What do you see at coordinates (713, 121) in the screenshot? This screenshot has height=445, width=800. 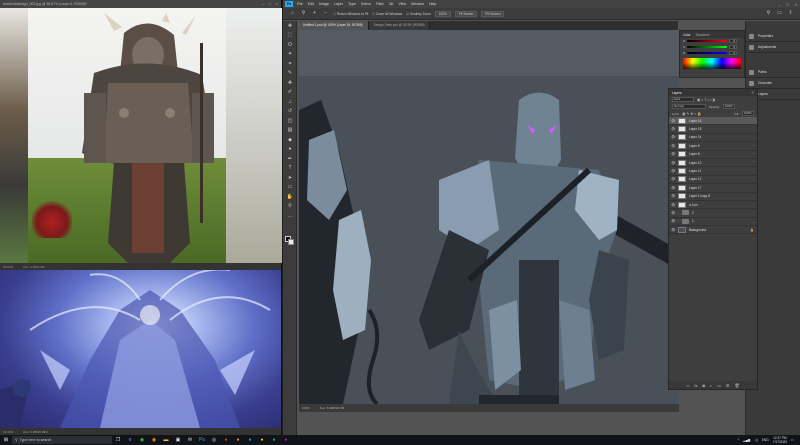 I see `layer-row: 👁 Layer 16` at bounding box center [713, 121].